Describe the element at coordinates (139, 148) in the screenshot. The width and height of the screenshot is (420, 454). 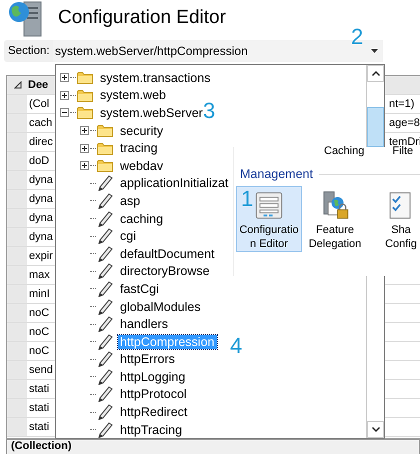
I see `tree-item: tracing` at that location.